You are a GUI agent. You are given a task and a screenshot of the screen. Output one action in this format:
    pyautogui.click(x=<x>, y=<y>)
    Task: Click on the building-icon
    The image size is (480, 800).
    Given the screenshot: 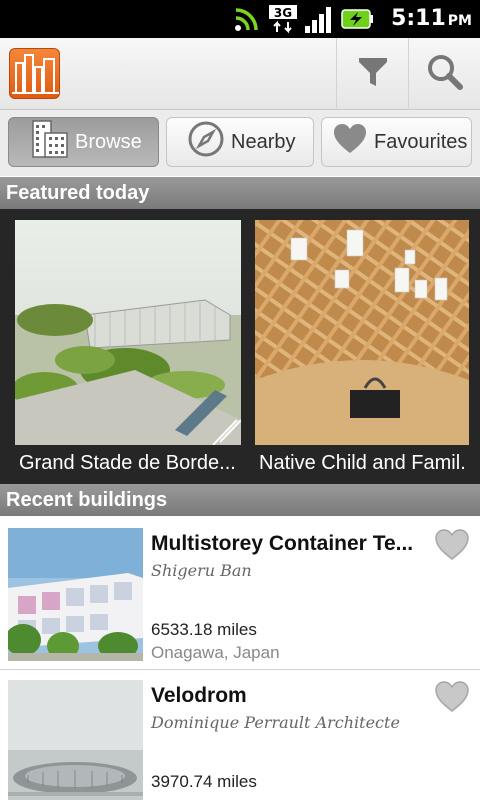 What is the action you would take?
    pyautogui.click(x=50, y=142)
    